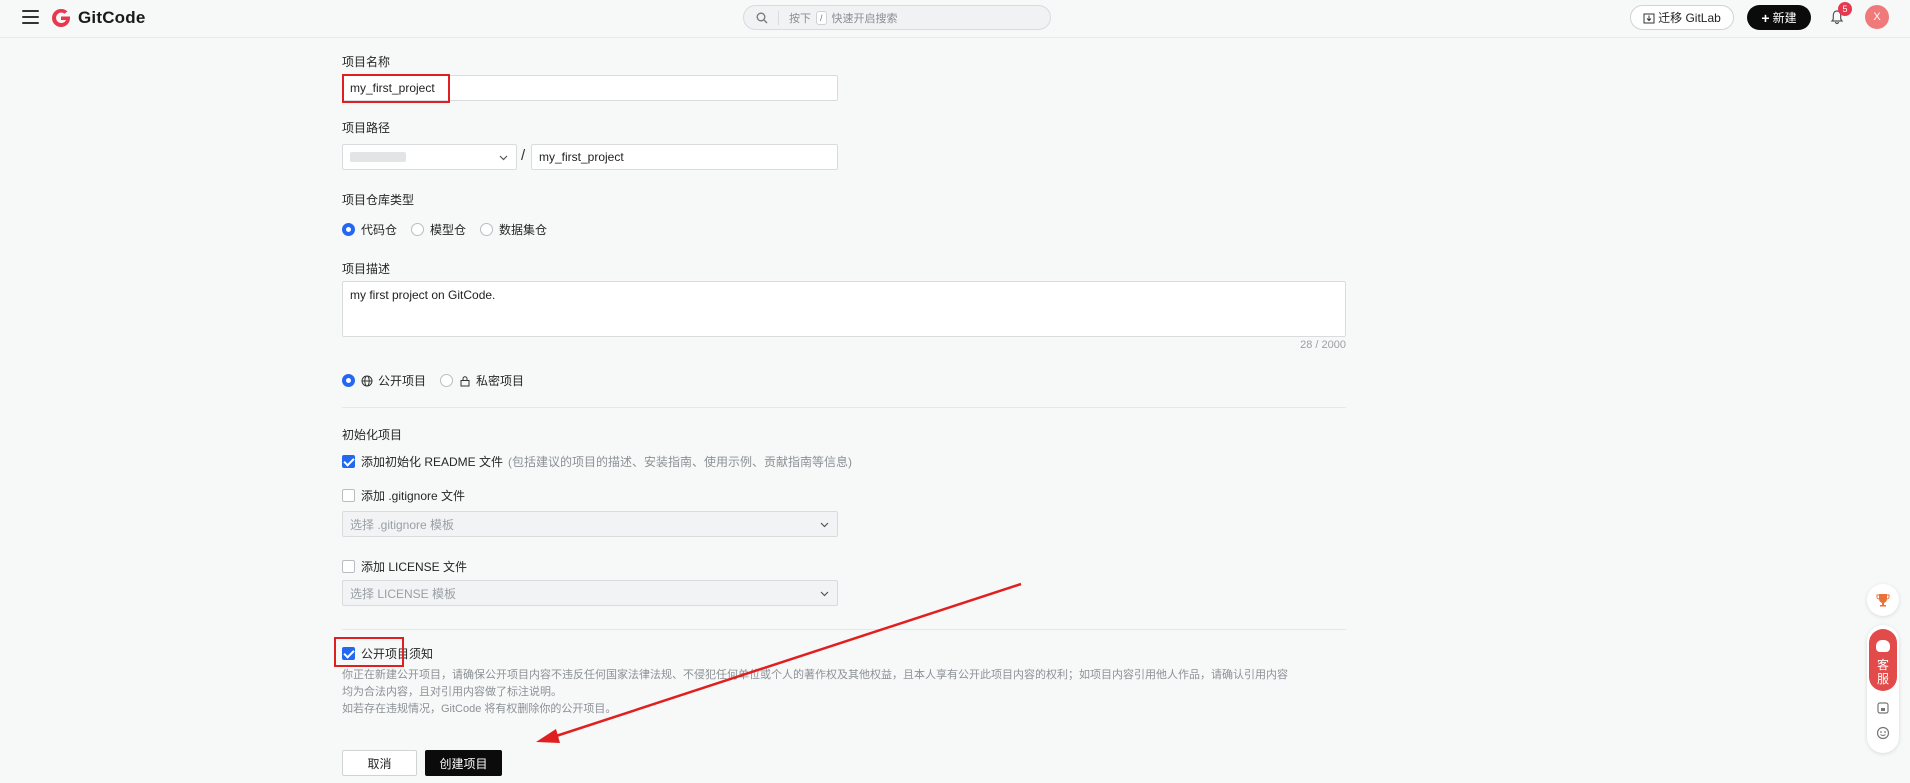  What do you see at coordinates (1883, 708) in the screenshot?
I see `feedback-icon` at bounding box center [1883, 708].